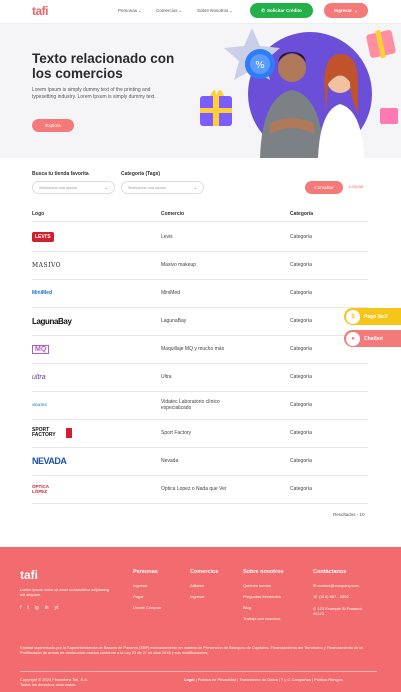  What do you see at coordinates (353, 338) in the screenshot?
I see `chat-icon: ●` at bounding box center [353, 338].